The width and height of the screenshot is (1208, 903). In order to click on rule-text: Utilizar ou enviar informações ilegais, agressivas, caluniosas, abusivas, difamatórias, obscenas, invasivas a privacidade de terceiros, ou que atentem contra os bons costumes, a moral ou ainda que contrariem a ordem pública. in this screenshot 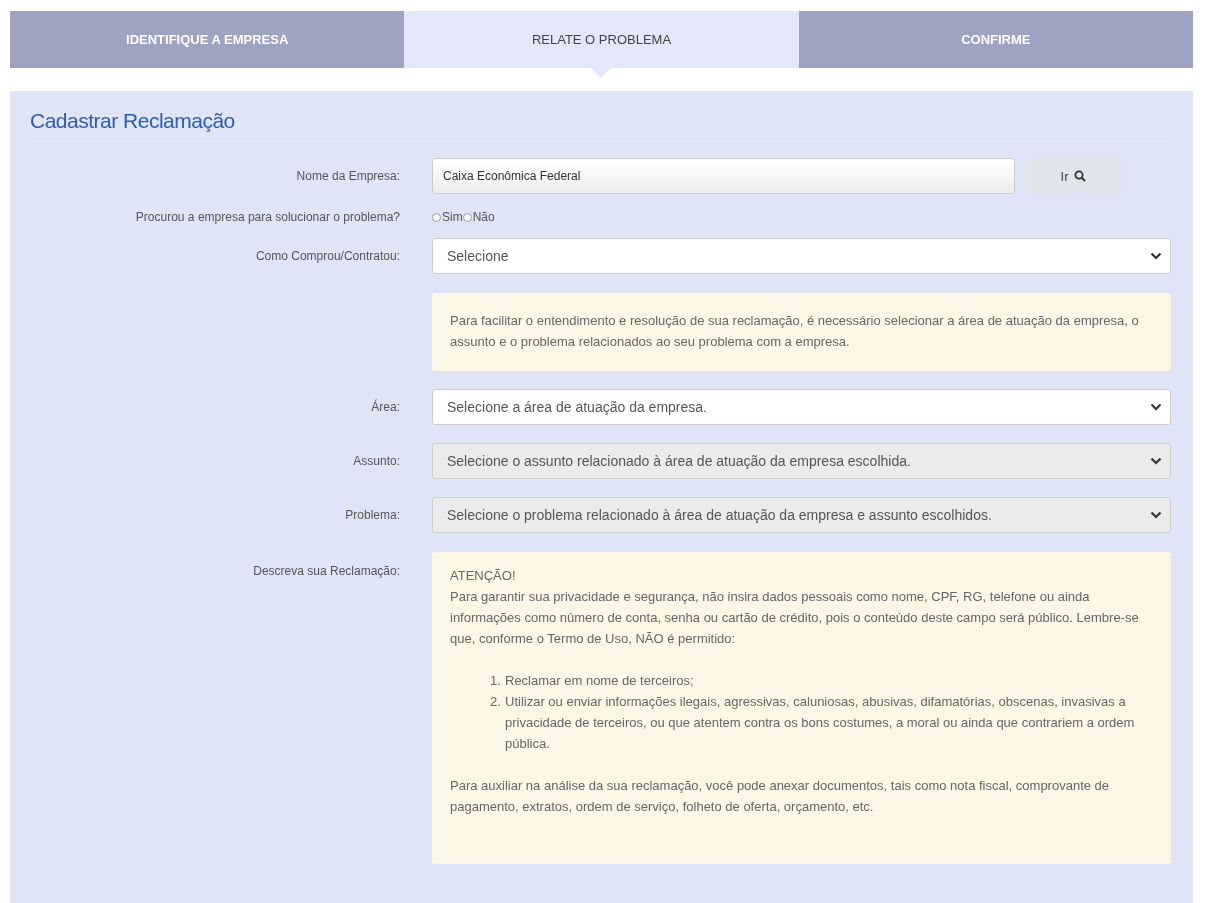, I will do `click(820, 723)`.